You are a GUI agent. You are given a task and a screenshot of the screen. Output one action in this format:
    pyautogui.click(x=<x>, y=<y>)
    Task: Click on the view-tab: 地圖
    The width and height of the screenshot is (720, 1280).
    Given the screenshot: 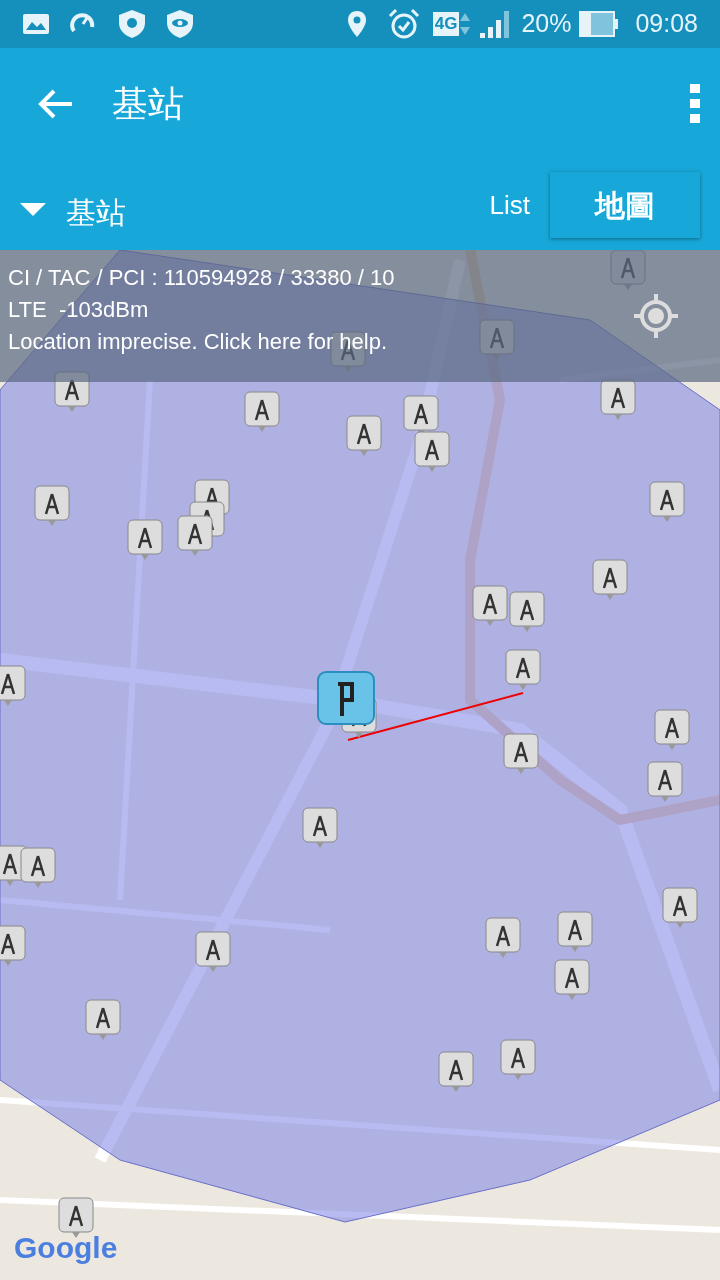 What is the action you would take?
    pyautogui.click(x=625, y=205)
    